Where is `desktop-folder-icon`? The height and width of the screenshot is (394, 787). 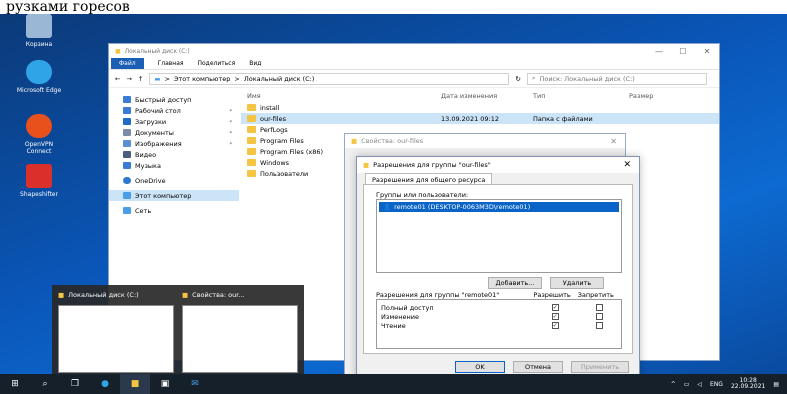
desktop-folder-icon is located at coordinates (127, 110).